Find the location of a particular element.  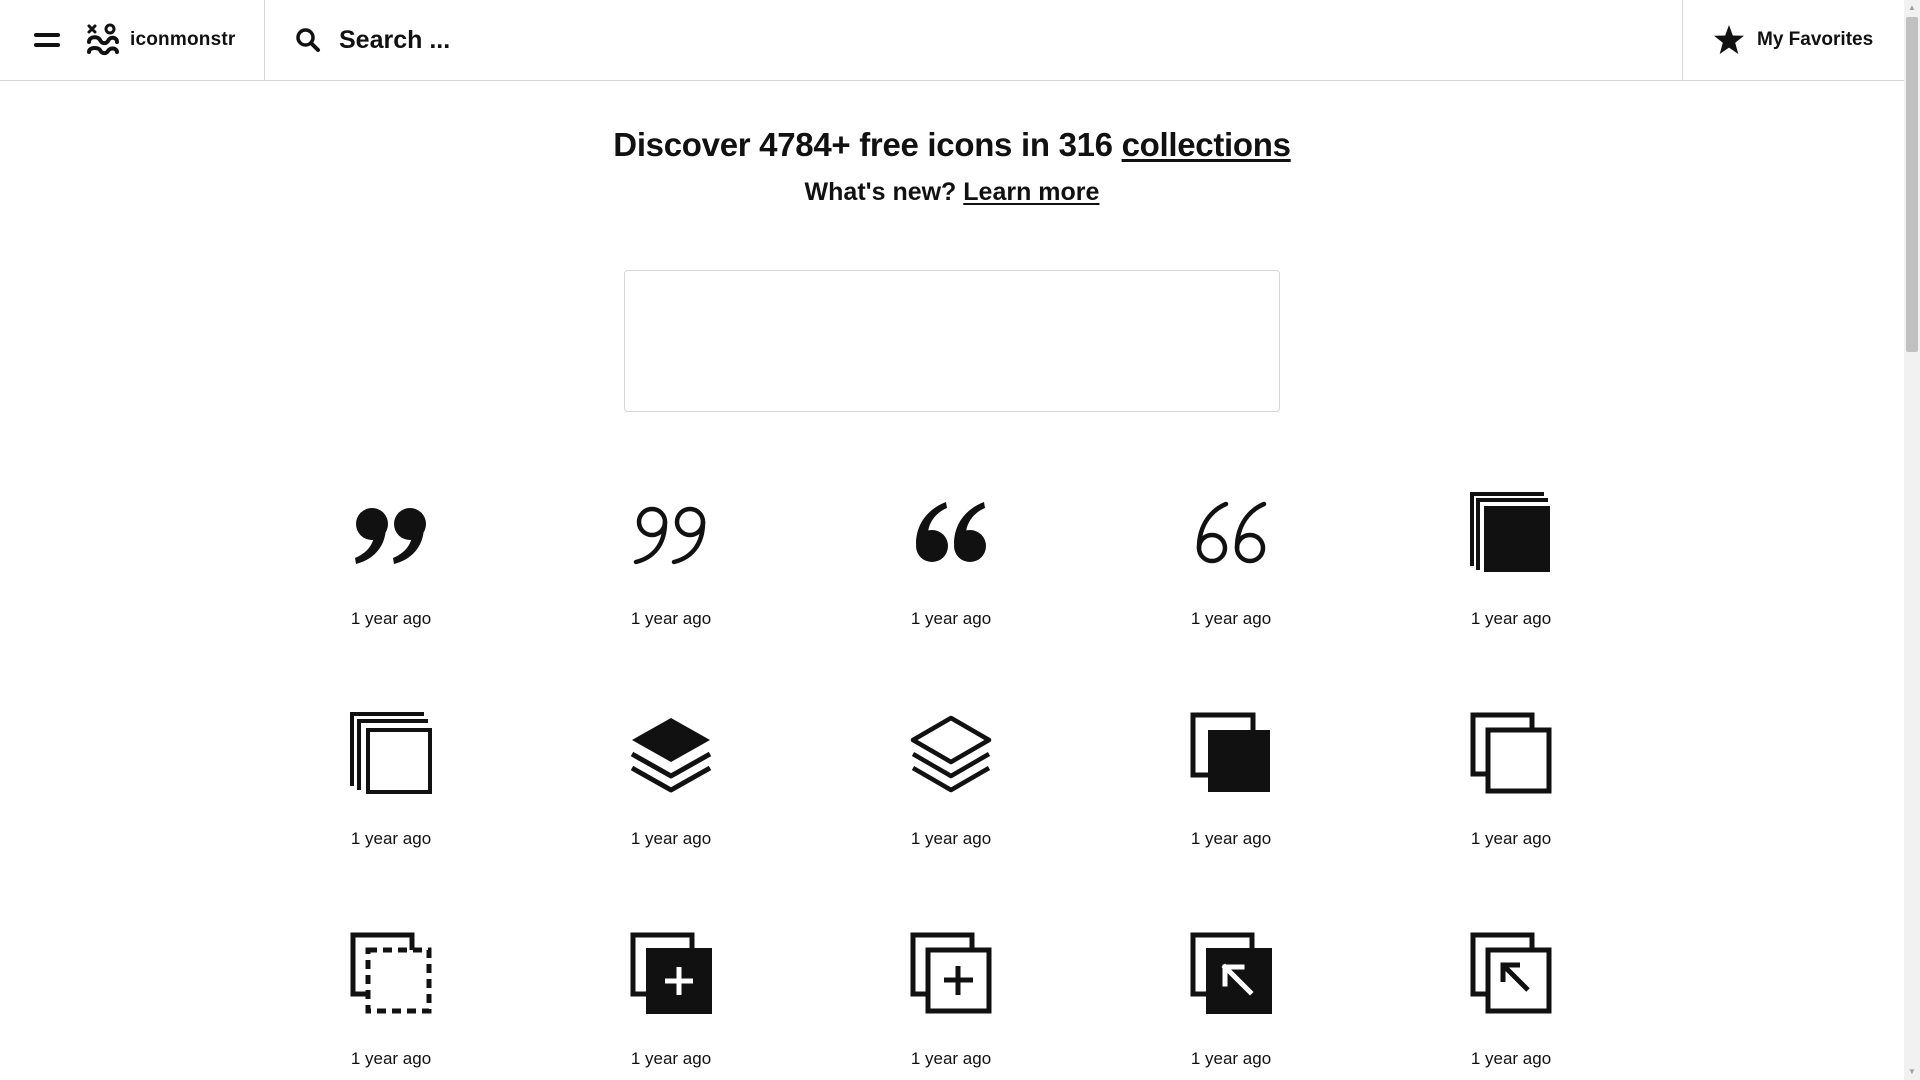

brand-name: iconmonstr is located at coordinates (183, 39).